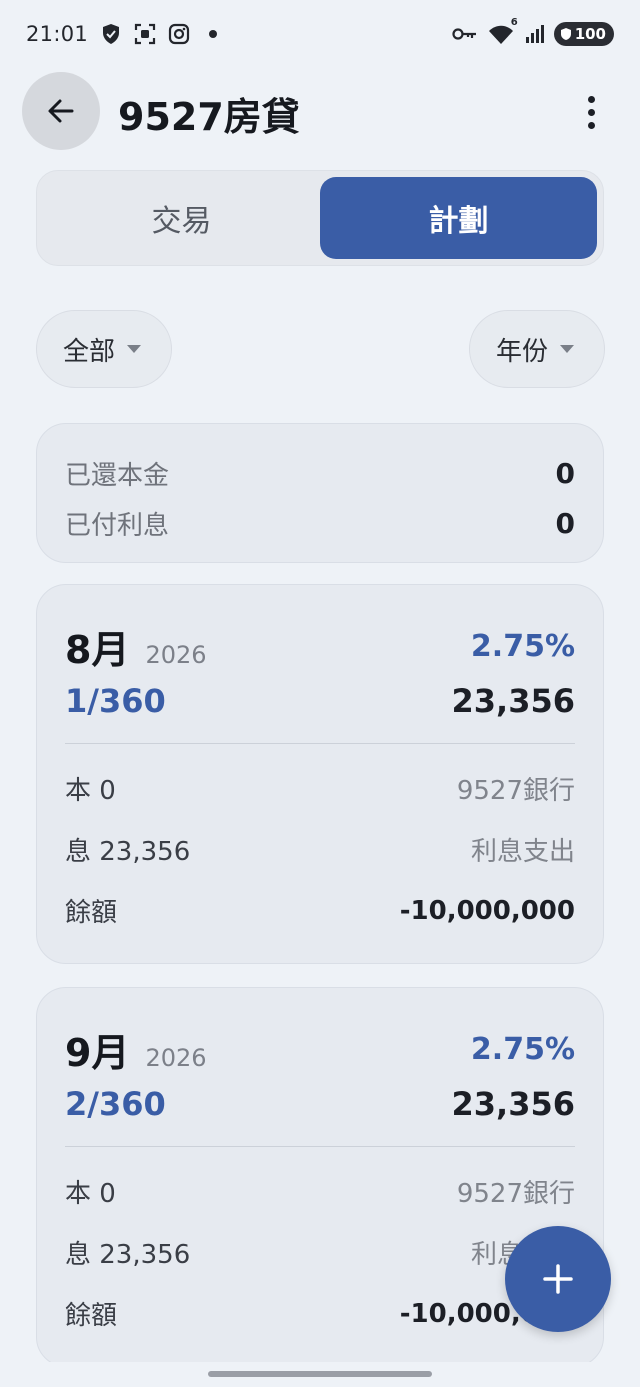  I want to click on plan-period: 1/360, so click(115, 701).